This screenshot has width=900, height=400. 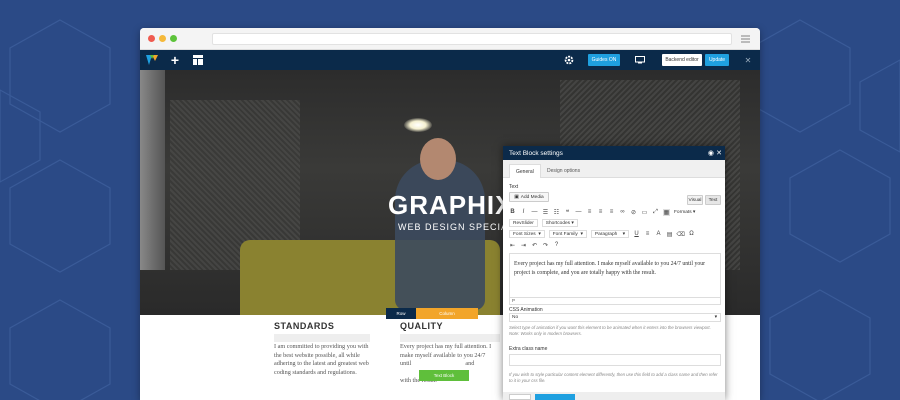 I want to click on browser-chrome, so click(x=450, y=39).